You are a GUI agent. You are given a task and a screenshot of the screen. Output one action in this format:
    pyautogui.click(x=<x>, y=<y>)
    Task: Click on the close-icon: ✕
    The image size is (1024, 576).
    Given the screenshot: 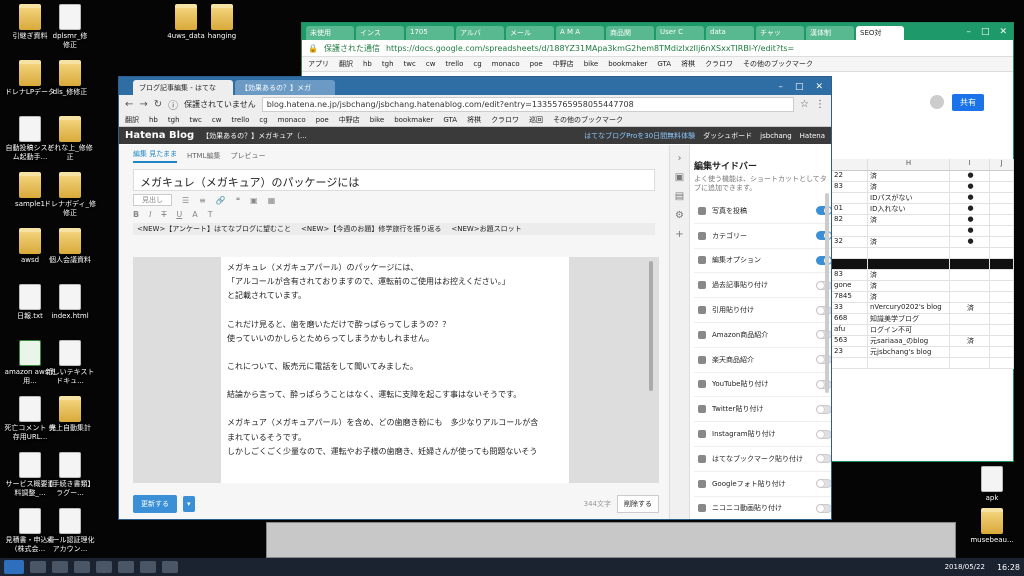 What is the action you would take?
    pyautogui.click(x=1003, y=32)
    